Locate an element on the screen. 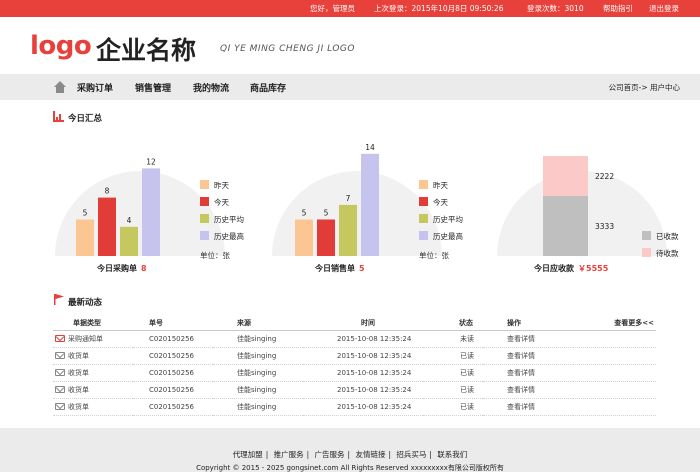  purchase-bar-label: 4 is located at coordinates (129, 220).